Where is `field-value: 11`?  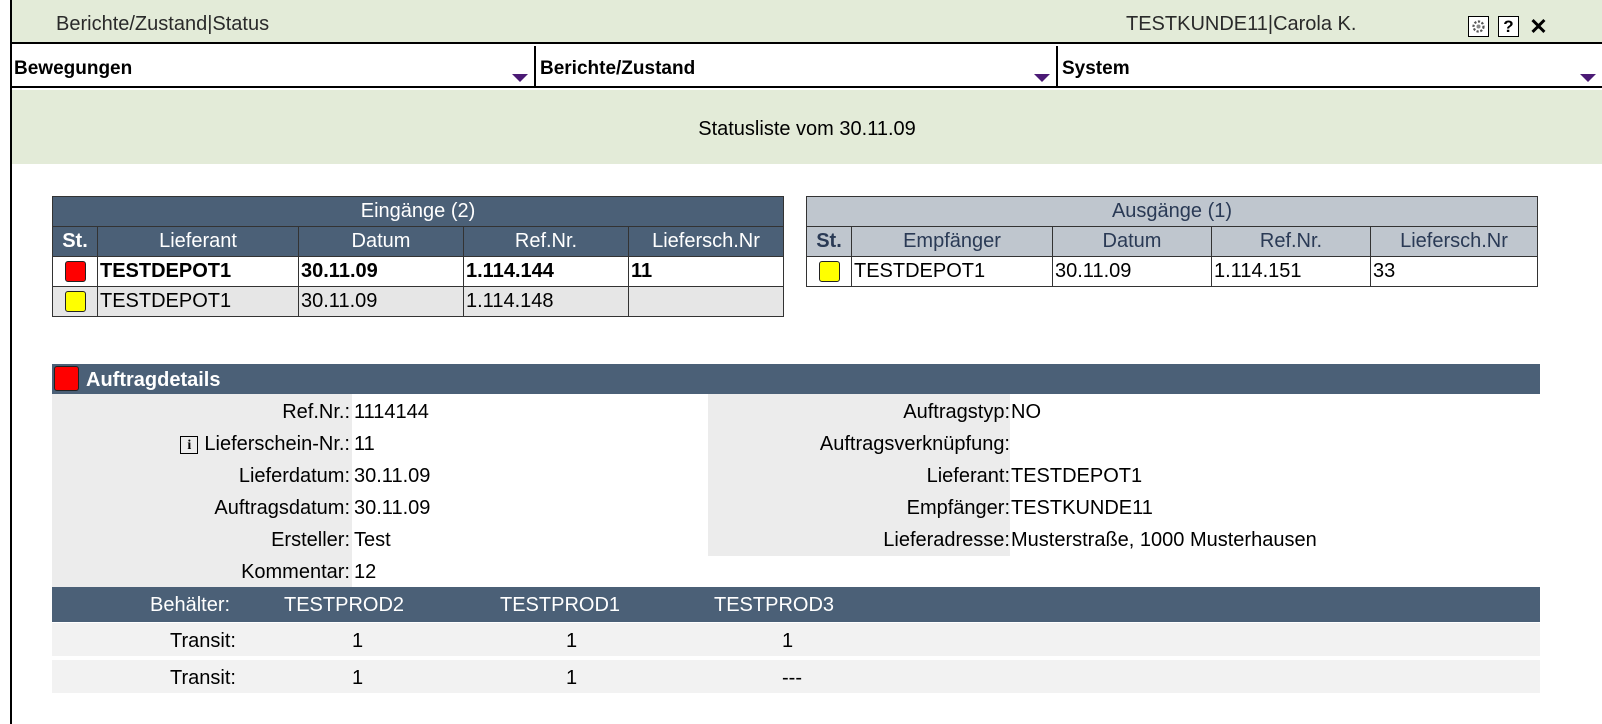 field-value: 11 is located at coordinates (364, 444).